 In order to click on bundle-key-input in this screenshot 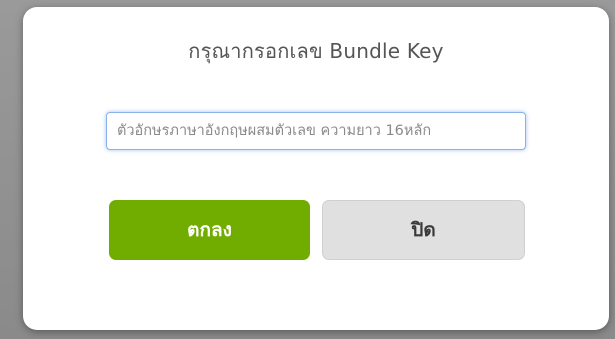, I will do `click(316, 131)`.